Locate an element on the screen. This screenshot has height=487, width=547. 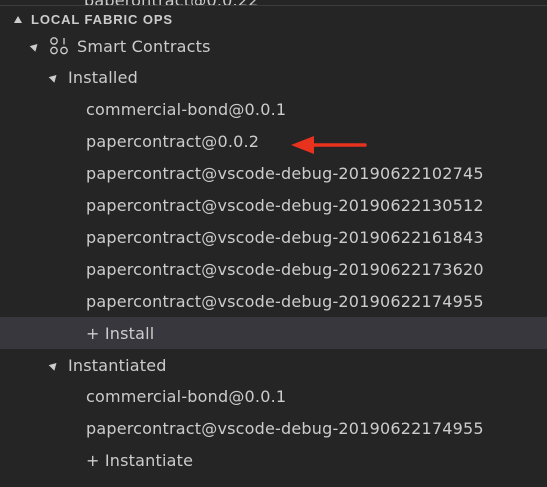
contract-label: papercontract@0.0.2 is located at coordinates (173, 141).